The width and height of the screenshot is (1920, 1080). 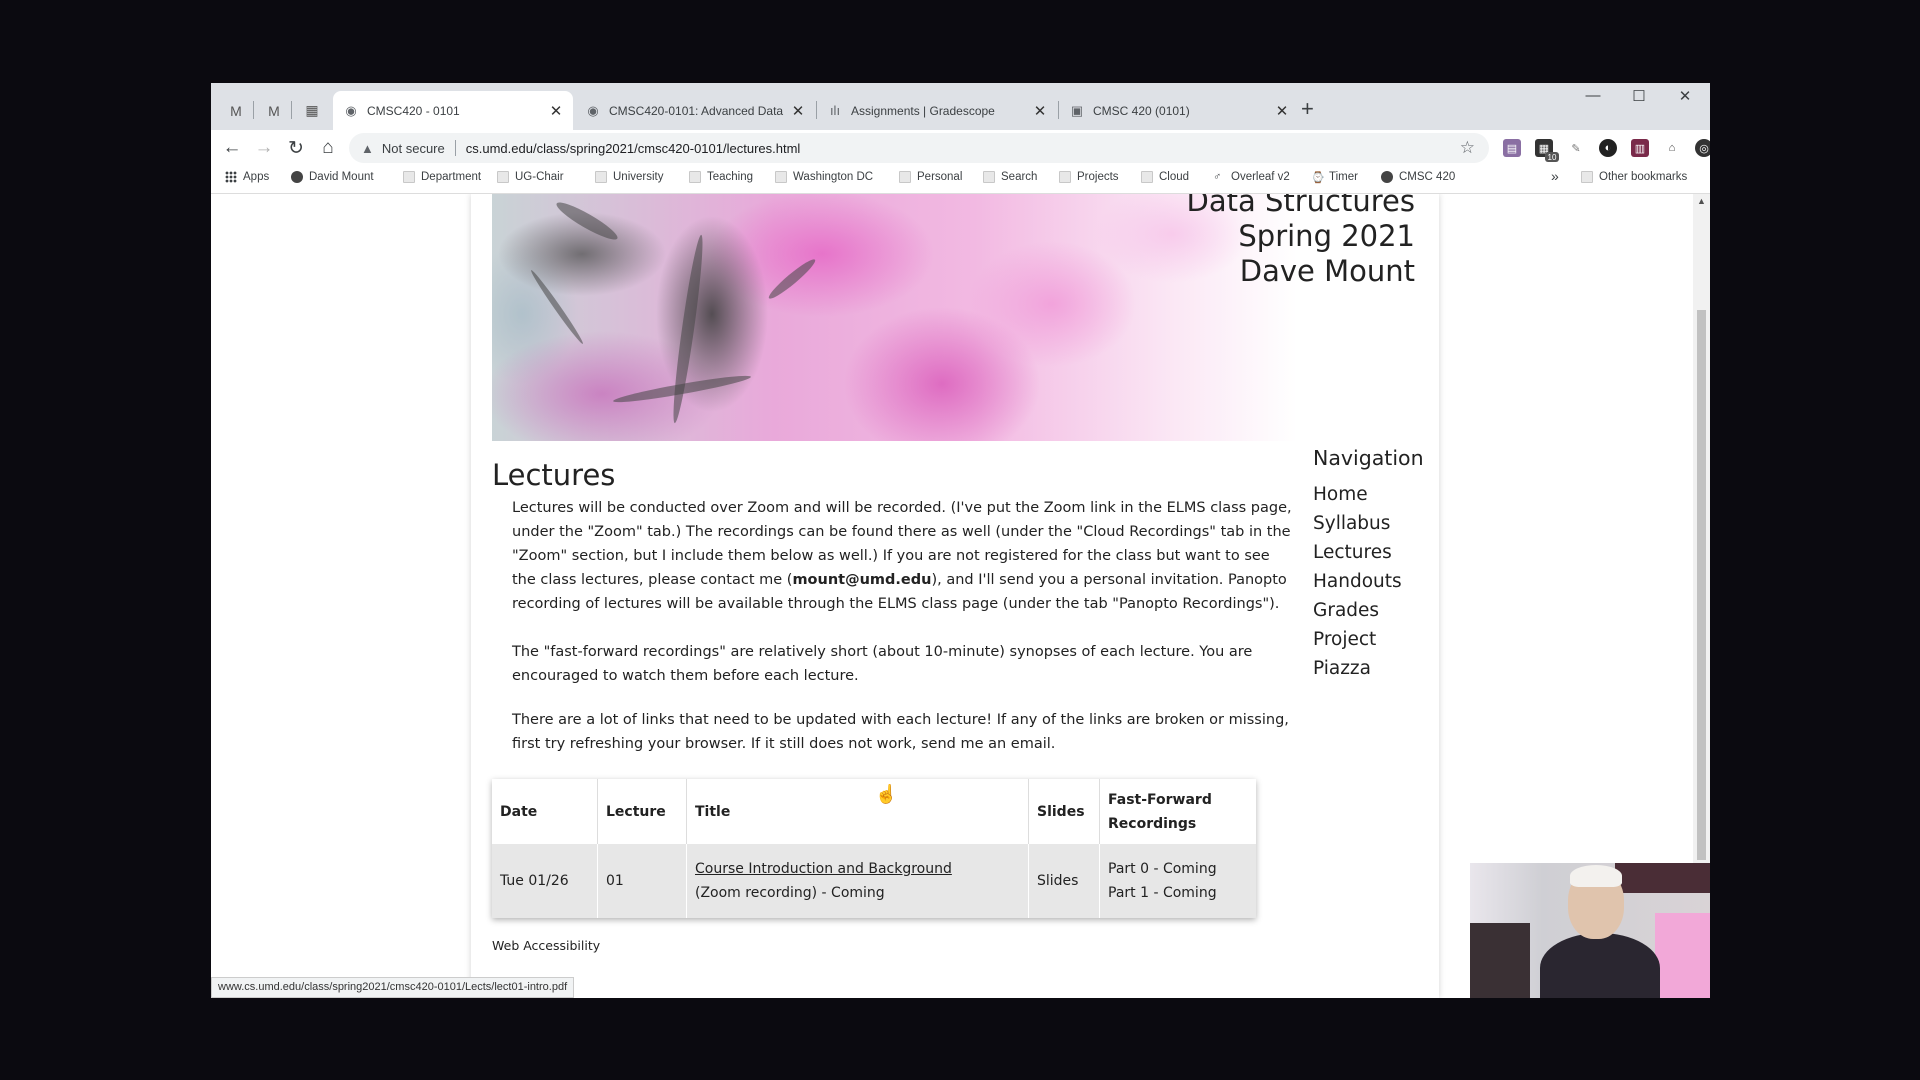 I want to click on tab-gradescope: ılı Assignments | Gradescope ✕, so click(x=937, y=110).